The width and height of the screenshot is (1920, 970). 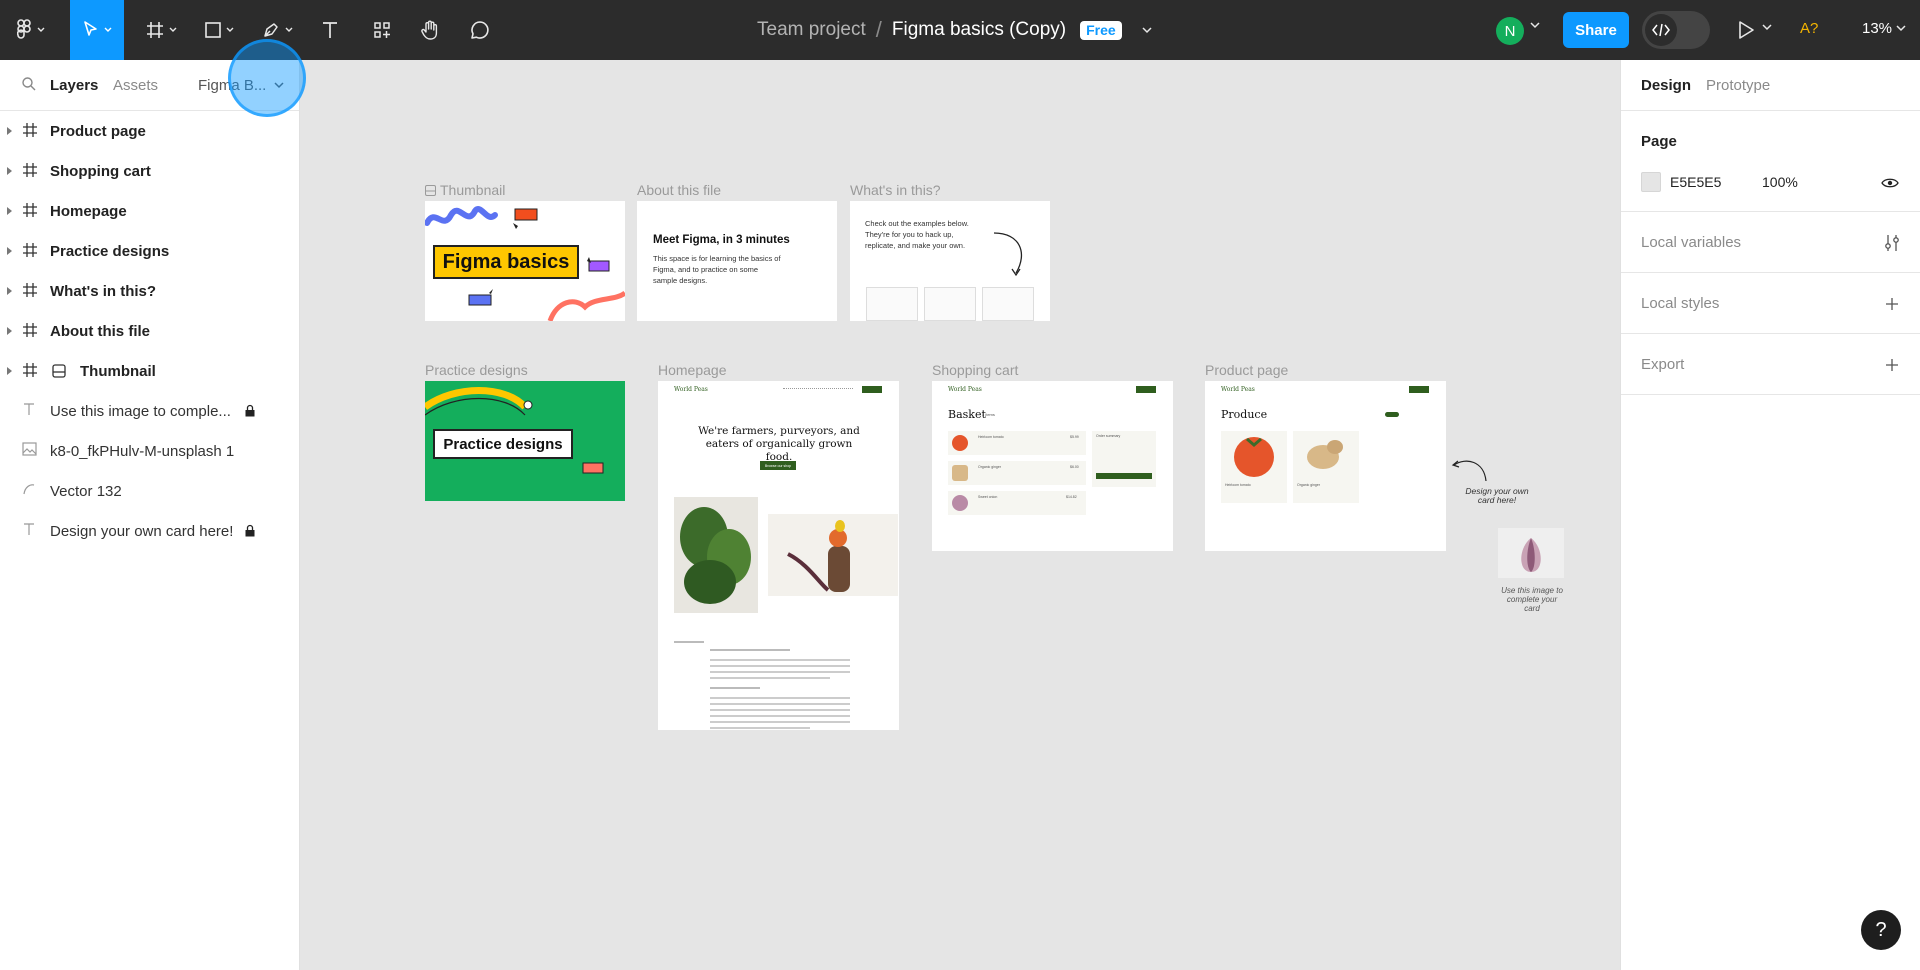 What do you see at coordinates (1497, 496) in the screenshot?
I see `design-card-note: Design your own card here!` at bounding box center [1497, 496].